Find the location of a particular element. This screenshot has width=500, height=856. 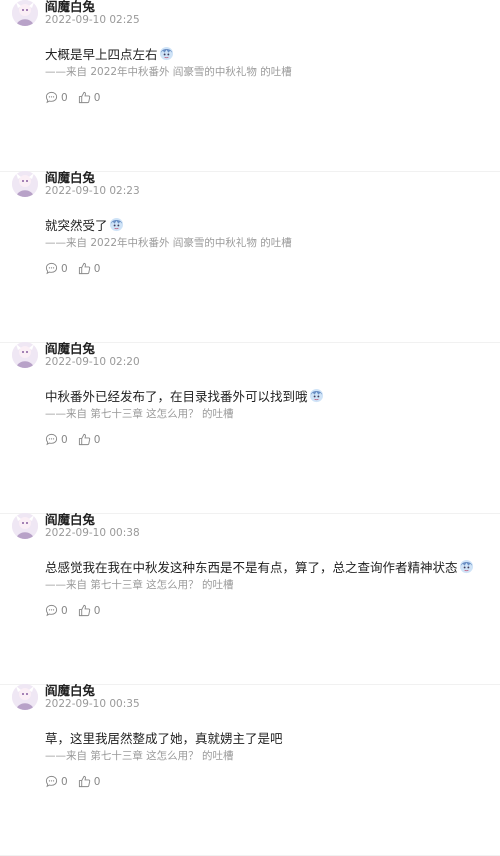

comment-text-body: 大概是早上四点左右 is located at coordinates (101, 54).